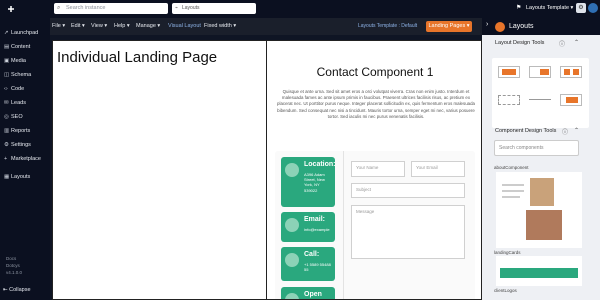  I want to click on sidebar-item-leads: ✉ Leads, so click(15, 103).